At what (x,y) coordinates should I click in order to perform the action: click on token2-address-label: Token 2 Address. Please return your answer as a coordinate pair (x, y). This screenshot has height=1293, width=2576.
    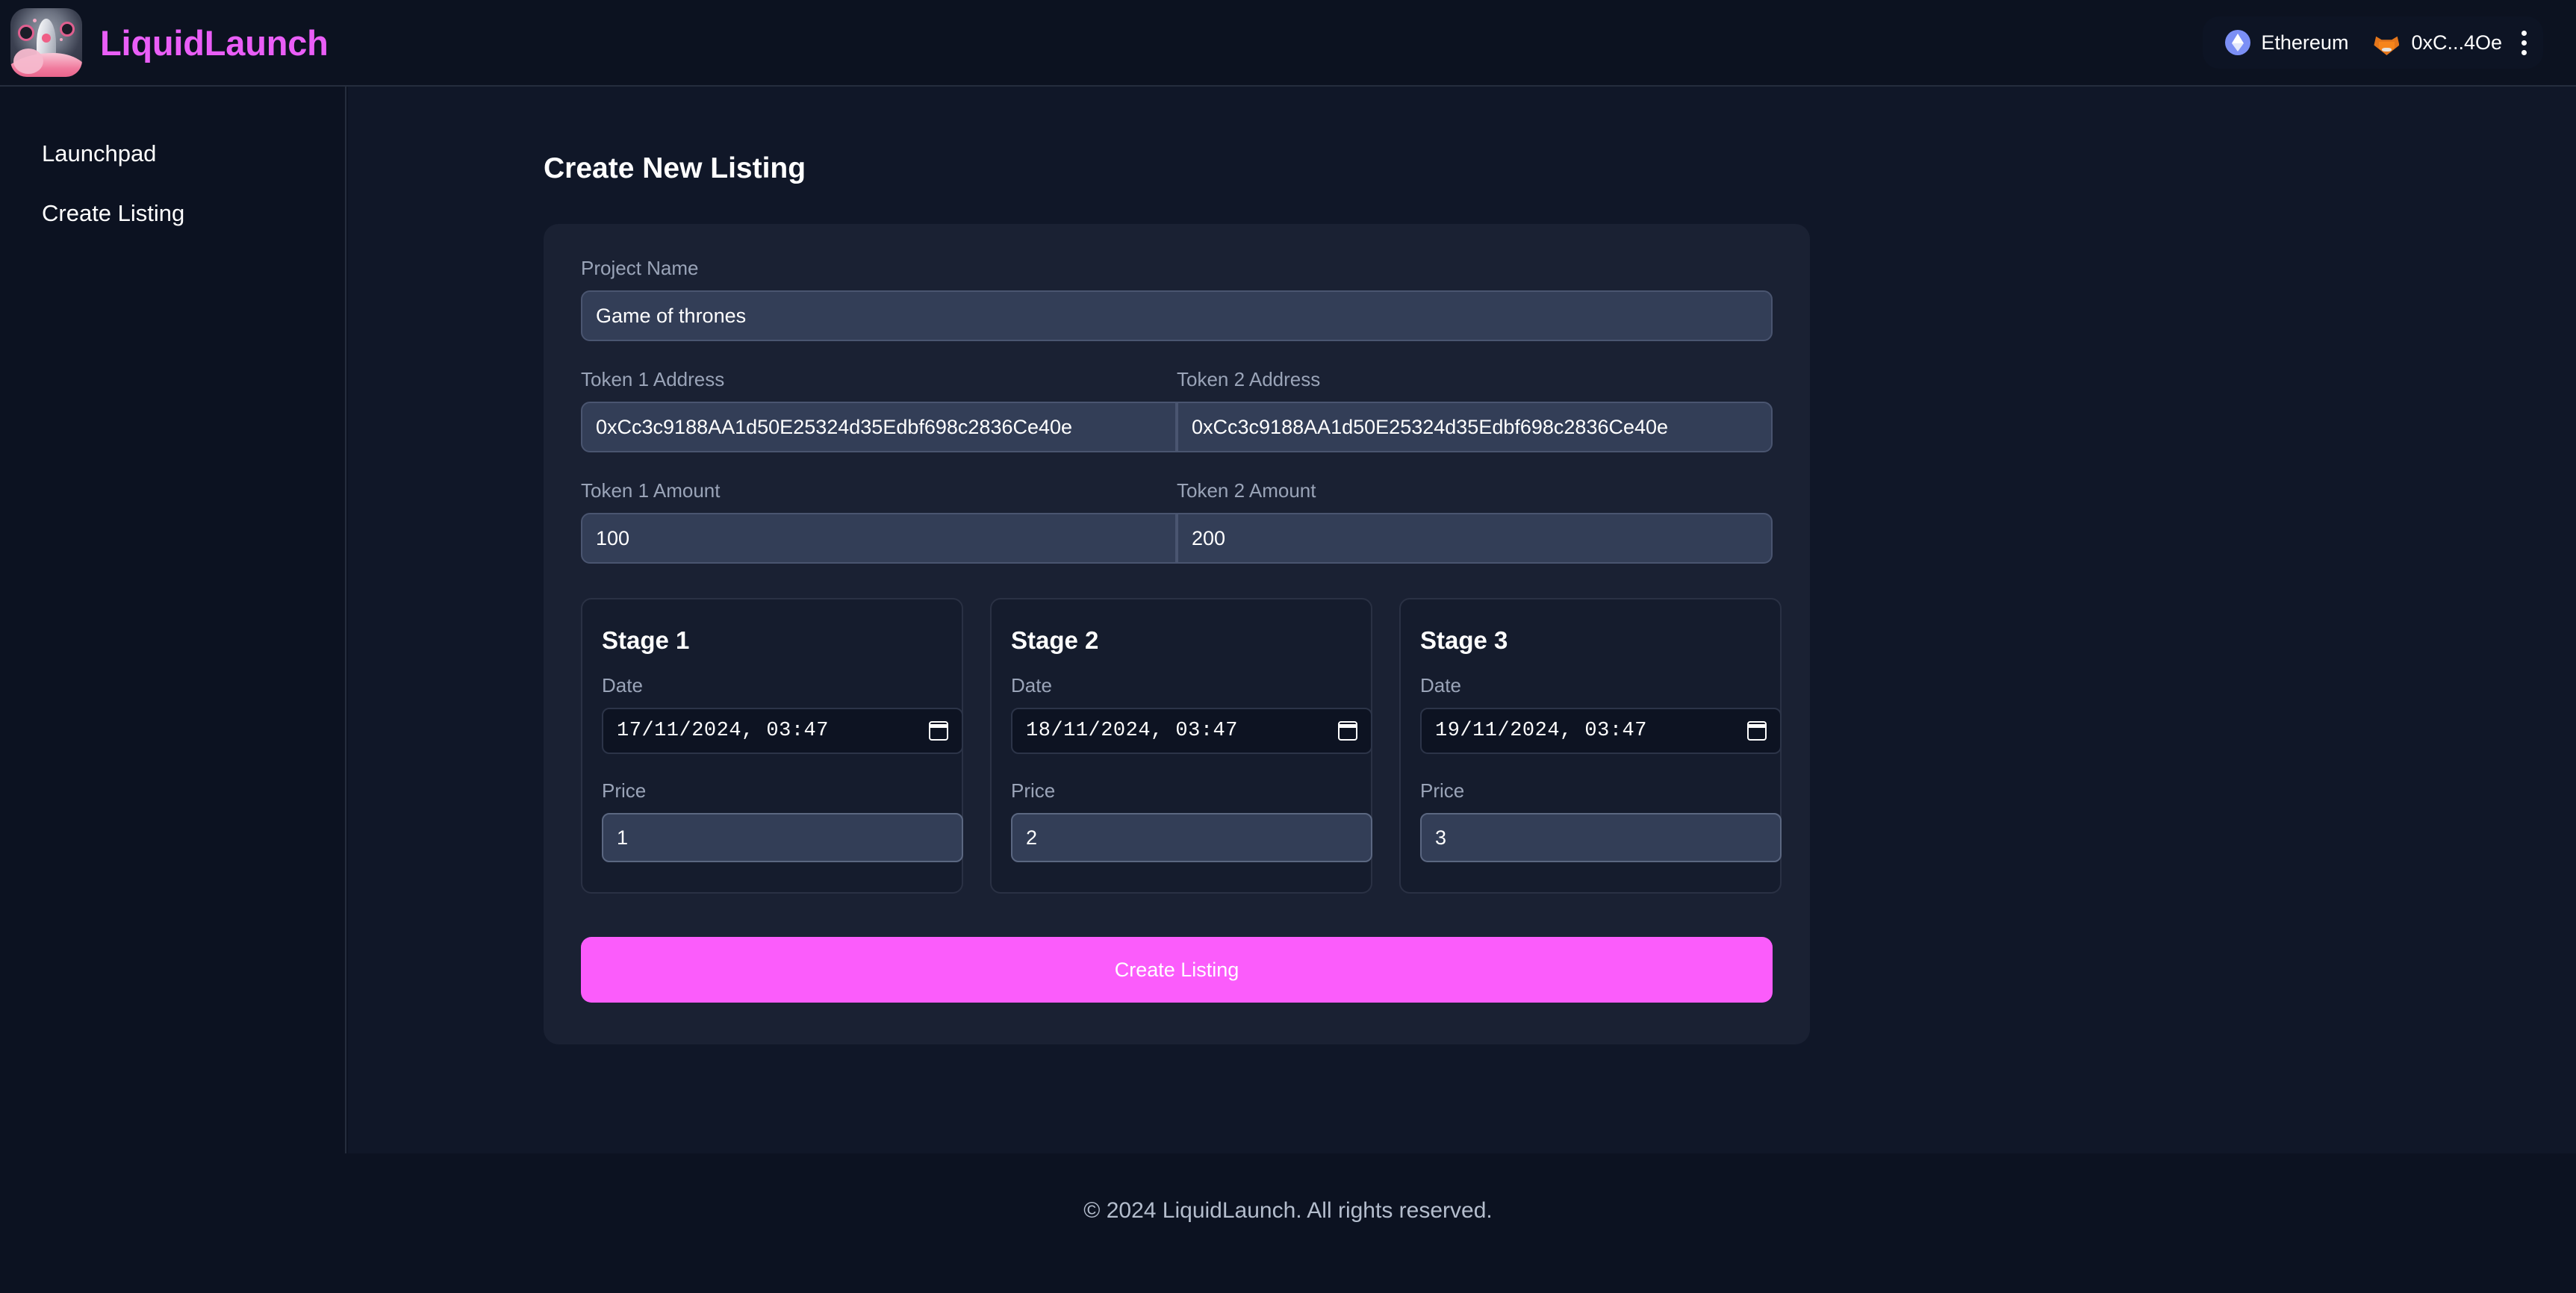
    Looking at the image, I should click on (1249, 379).